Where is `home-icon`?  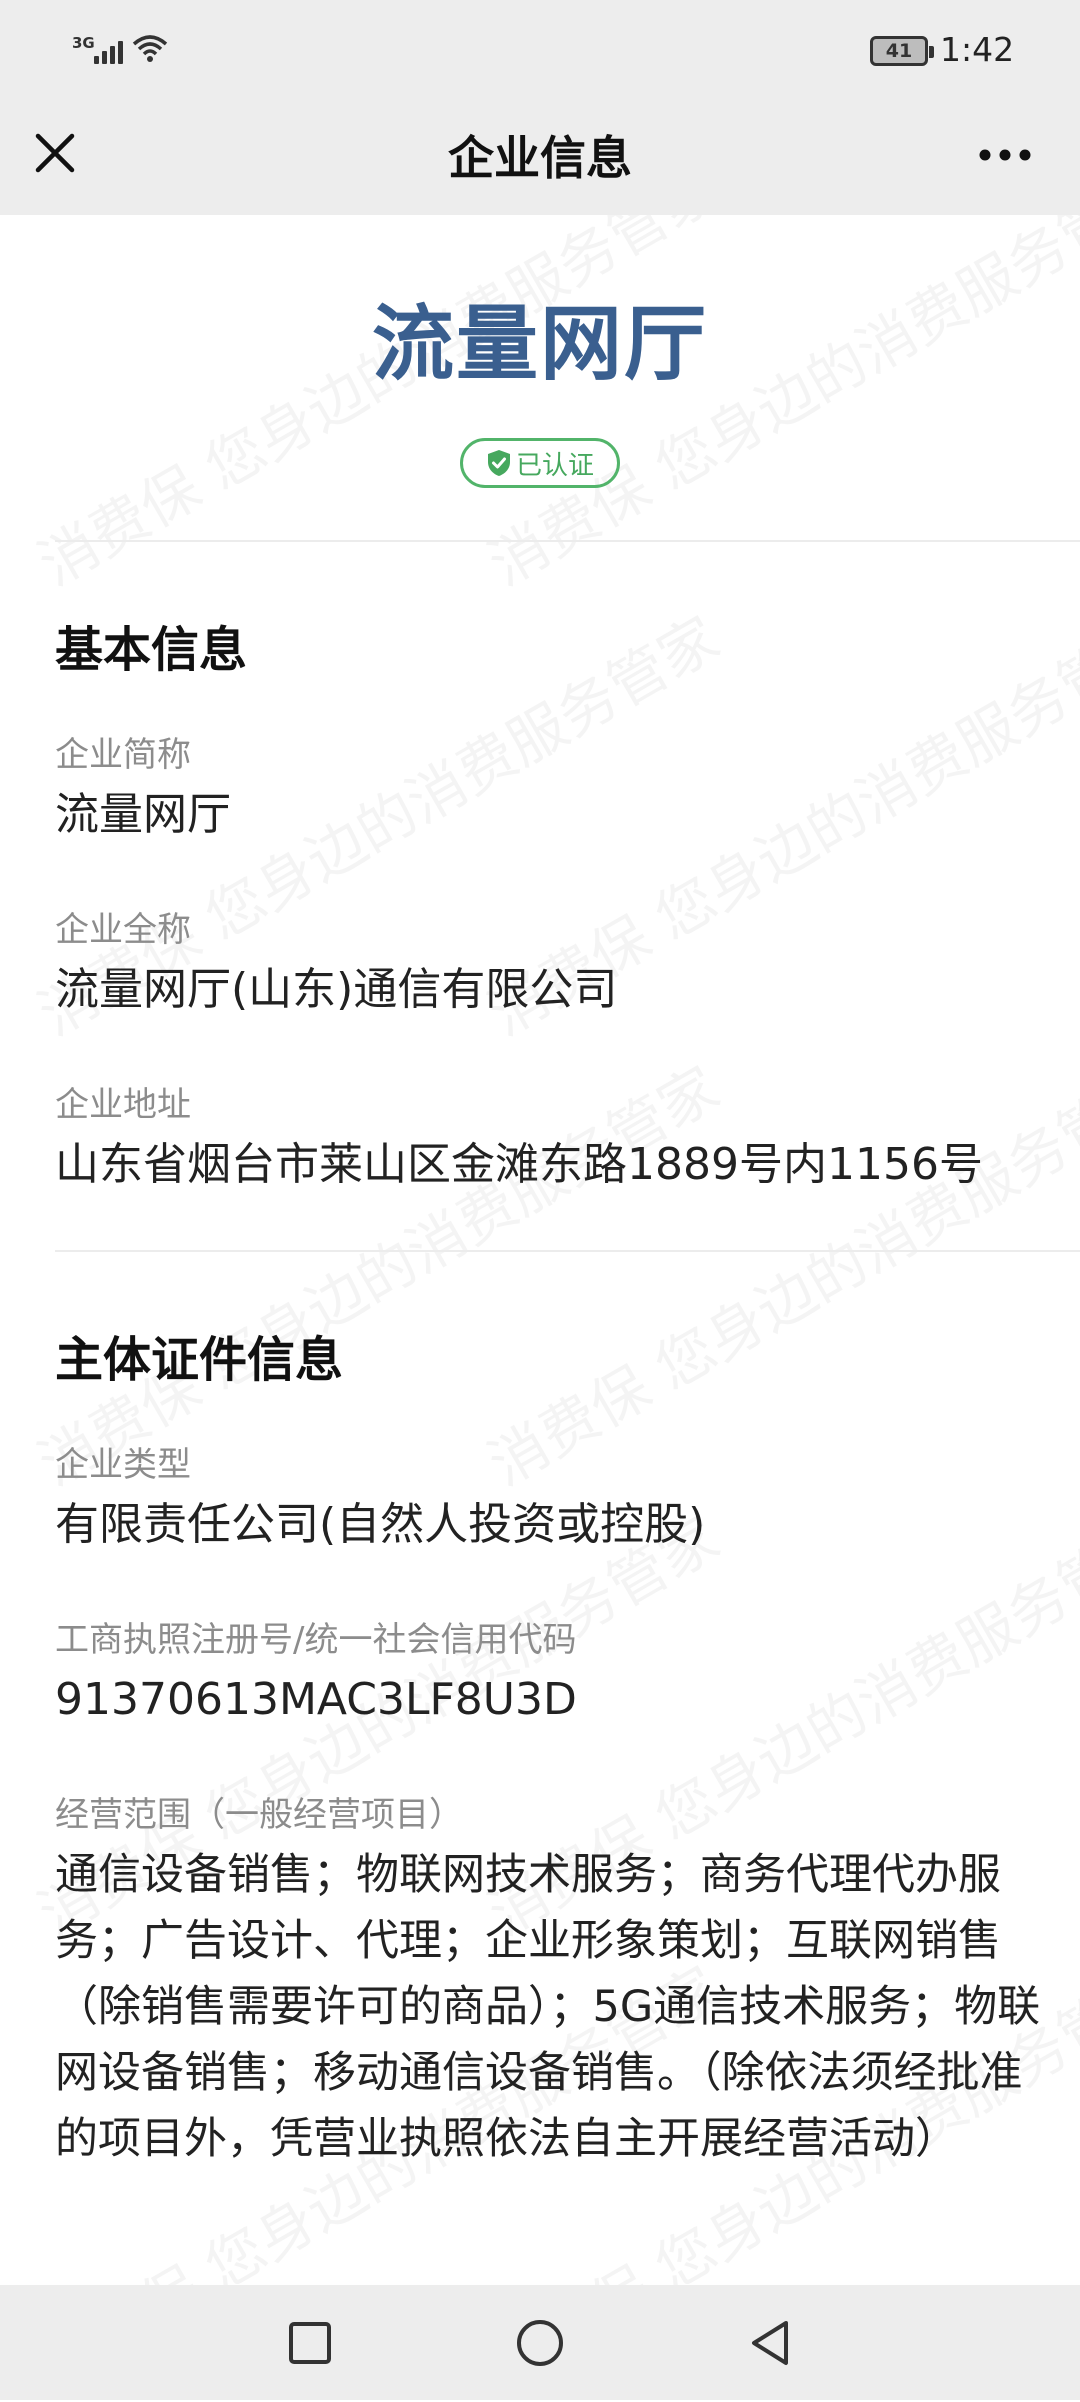
home-icon is located at coordinates (540, 2343).